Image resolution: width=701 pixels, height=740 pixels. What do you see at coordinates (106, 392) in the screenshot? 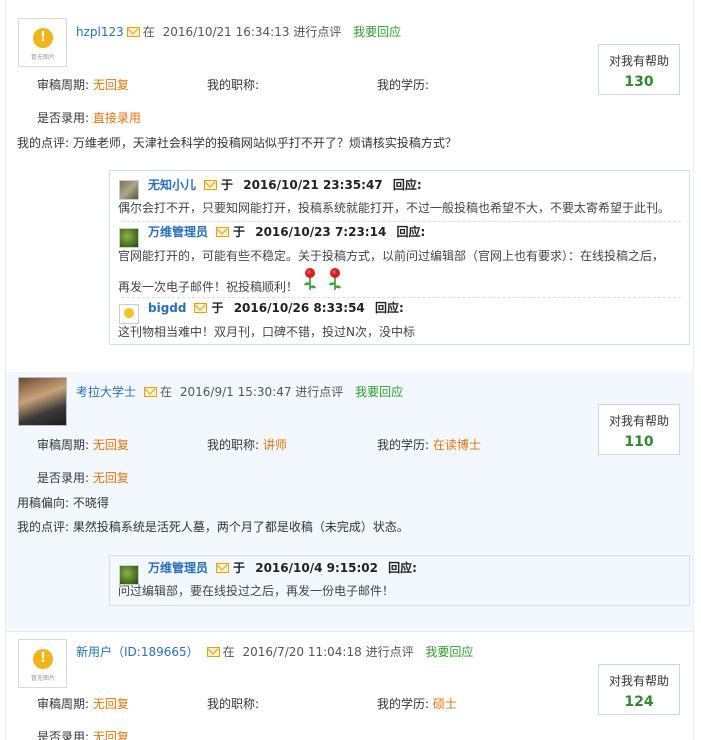
I see `username-link: 考拉大学士` at bounding box center [106, 392].